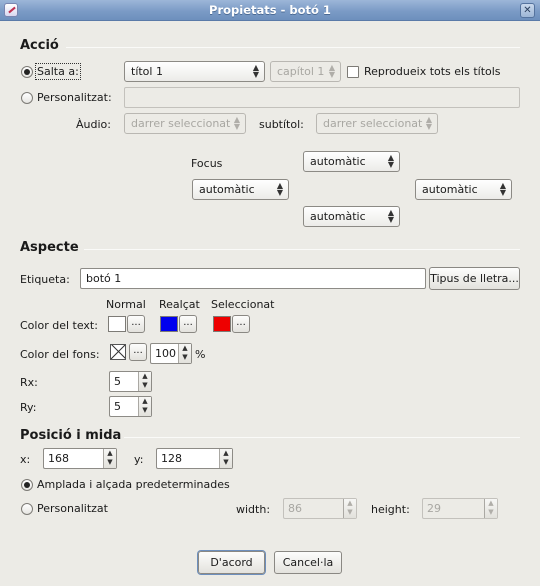  Describe the element at coordinates (338, 161) in the screenshot. I see `focus-up-value: automàtic` at that location.